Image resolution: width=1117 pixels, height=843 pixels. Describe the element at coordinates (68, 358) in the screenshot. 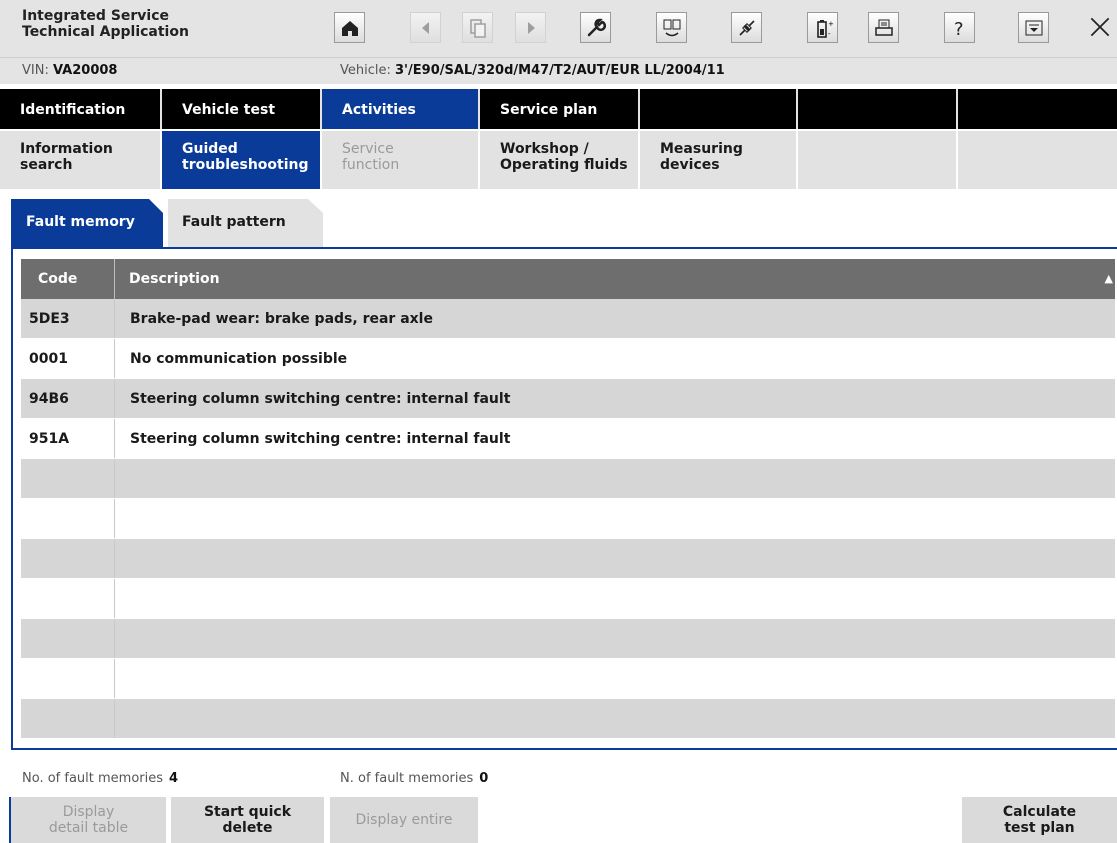

I see `row-code: 0001` at that location.